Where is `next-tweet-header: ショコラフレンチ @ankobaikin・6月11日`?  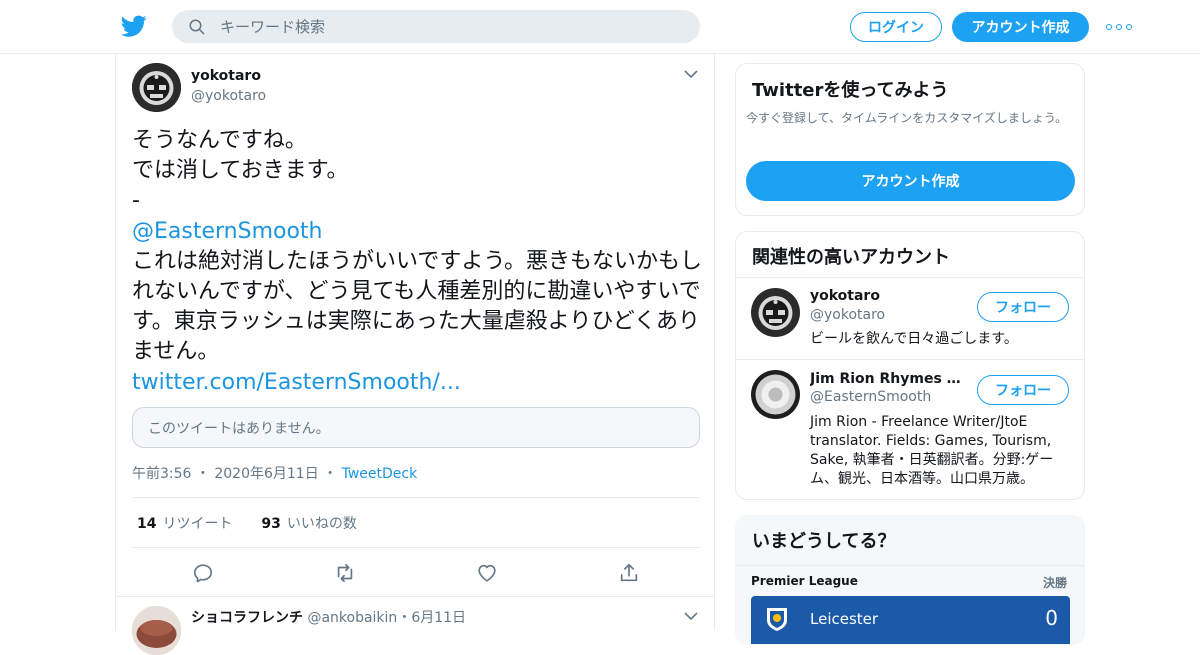 next-tweet-header: ショコラフレンチ @ankobaikin・6月11日 is located at coordinates (328, 617).